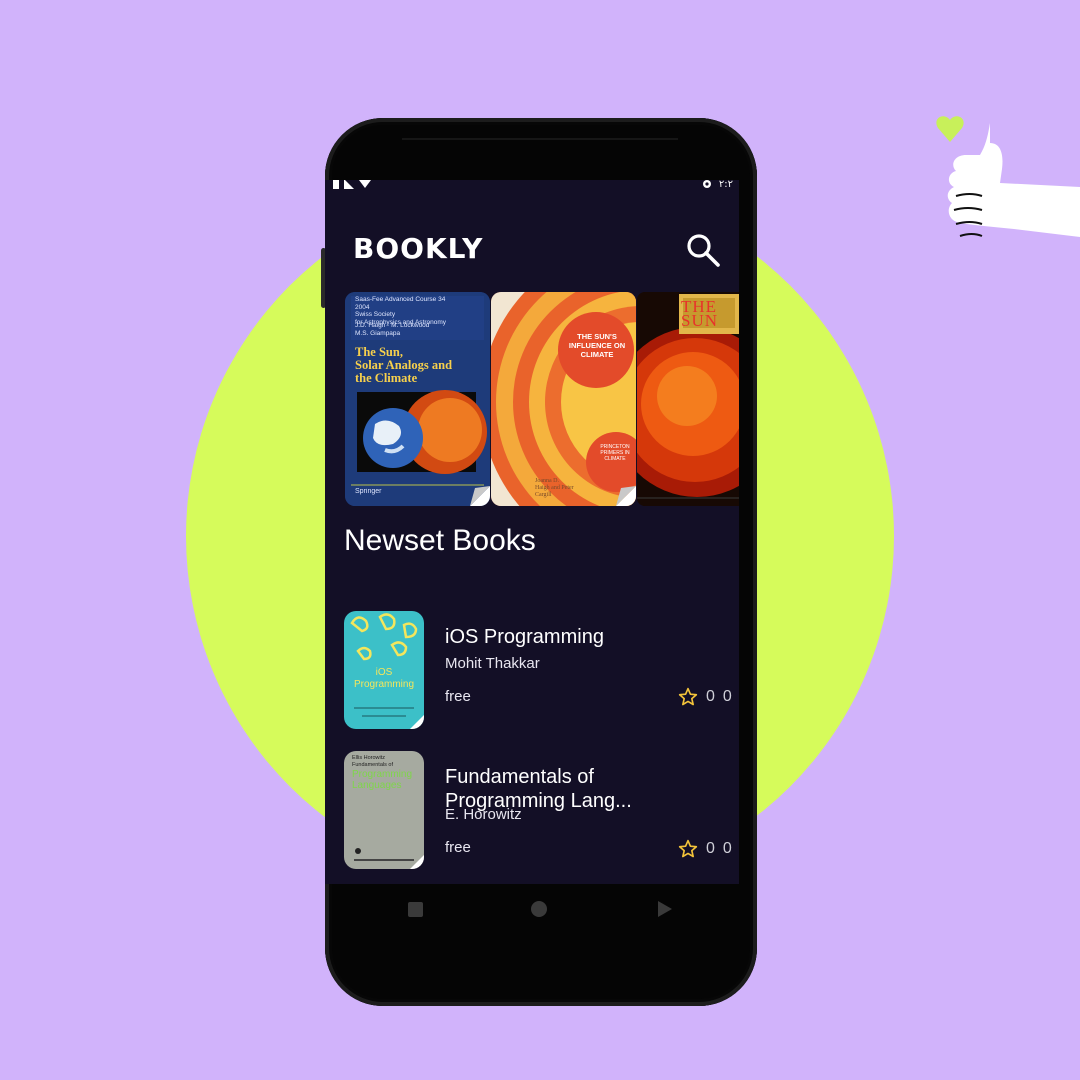 This screenshot has height=1080, width=1080. What do you see at coordinates (365, 184) in the screenshot?
I see `wifi-icon` at bounding box center [365, 184].